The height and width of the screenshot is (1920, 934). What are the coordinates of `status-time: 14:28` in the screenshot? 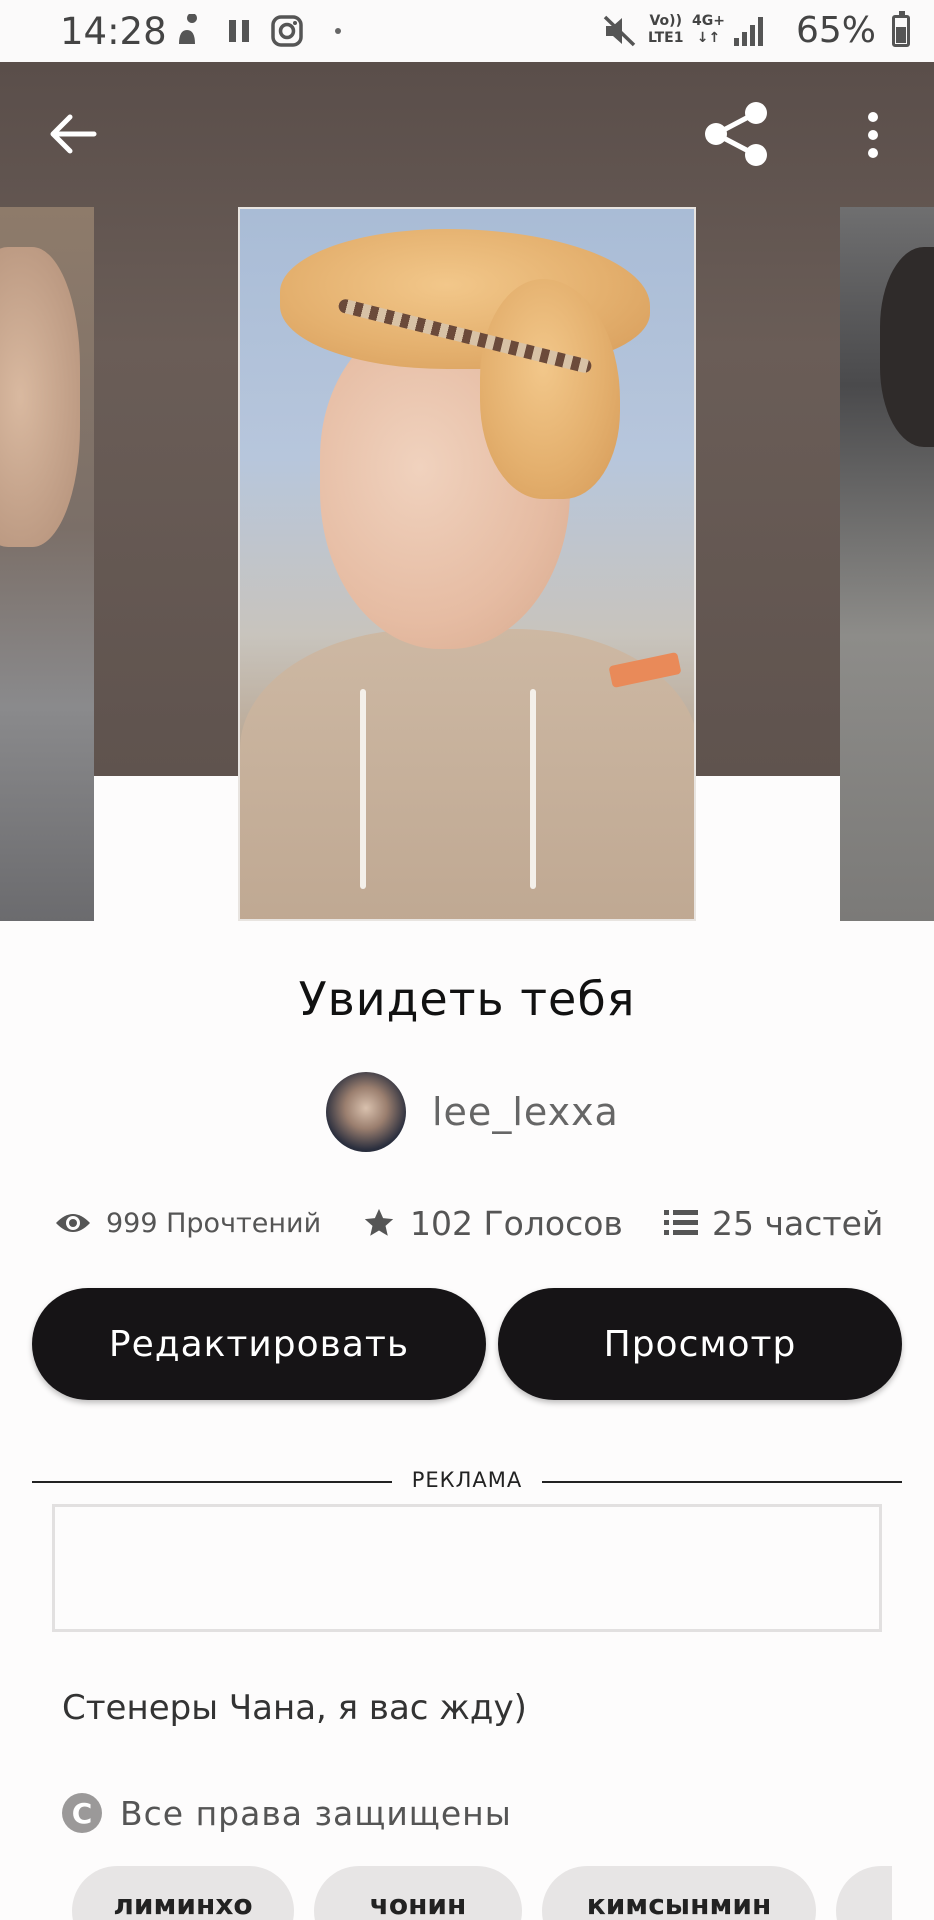 It's located at (113, 31).